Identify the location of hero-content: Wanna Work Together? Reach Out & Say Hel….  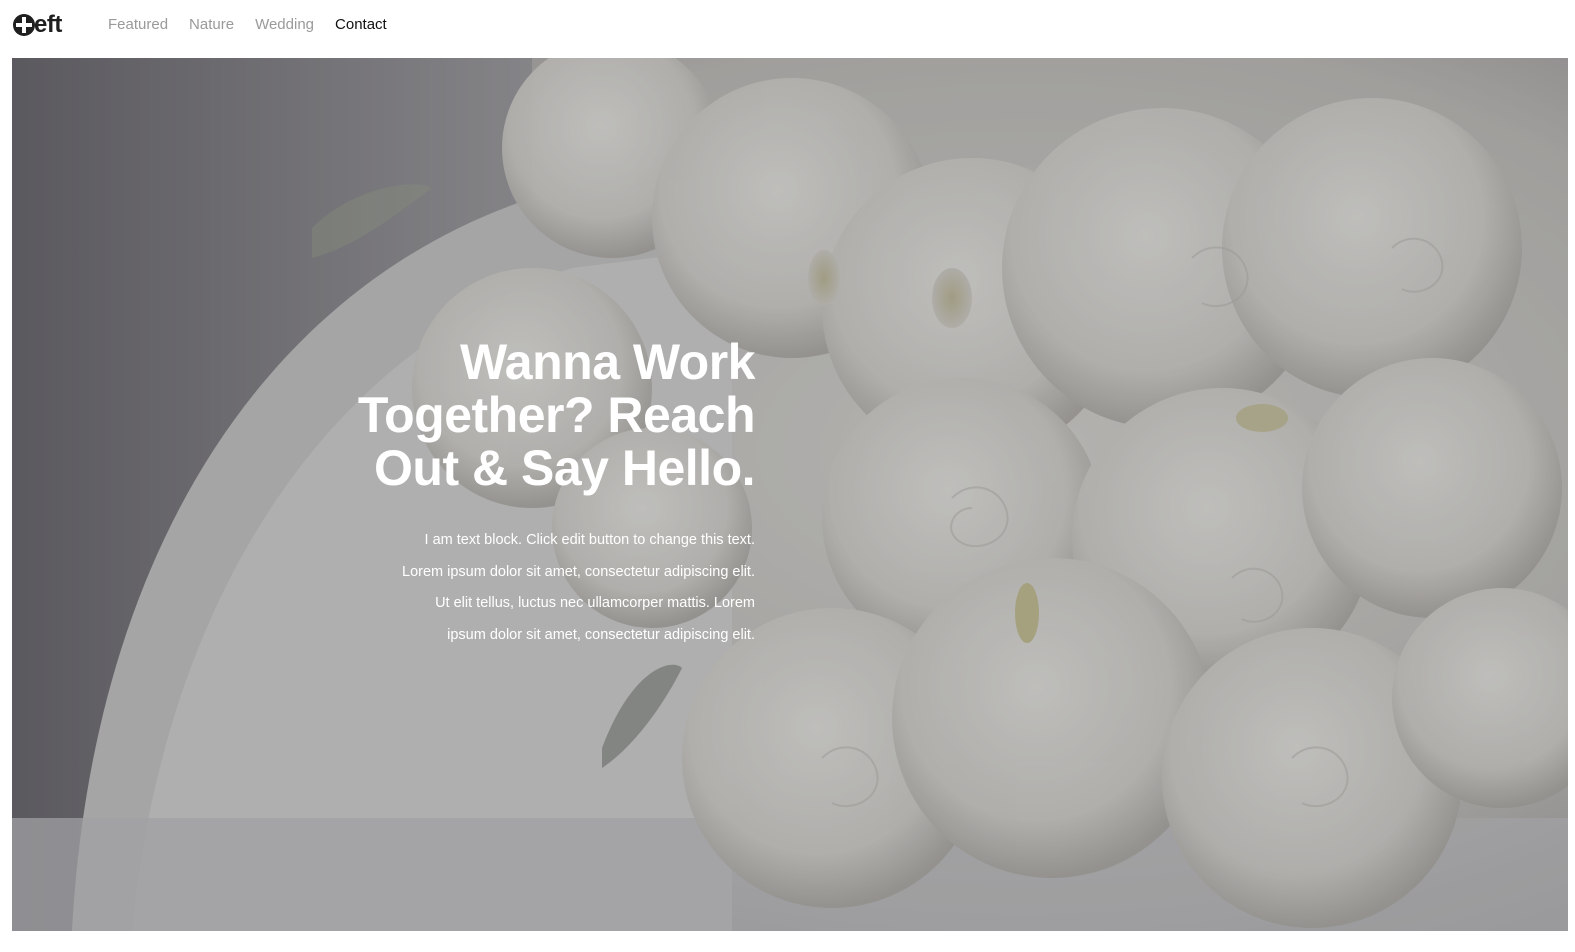
(545, 492).